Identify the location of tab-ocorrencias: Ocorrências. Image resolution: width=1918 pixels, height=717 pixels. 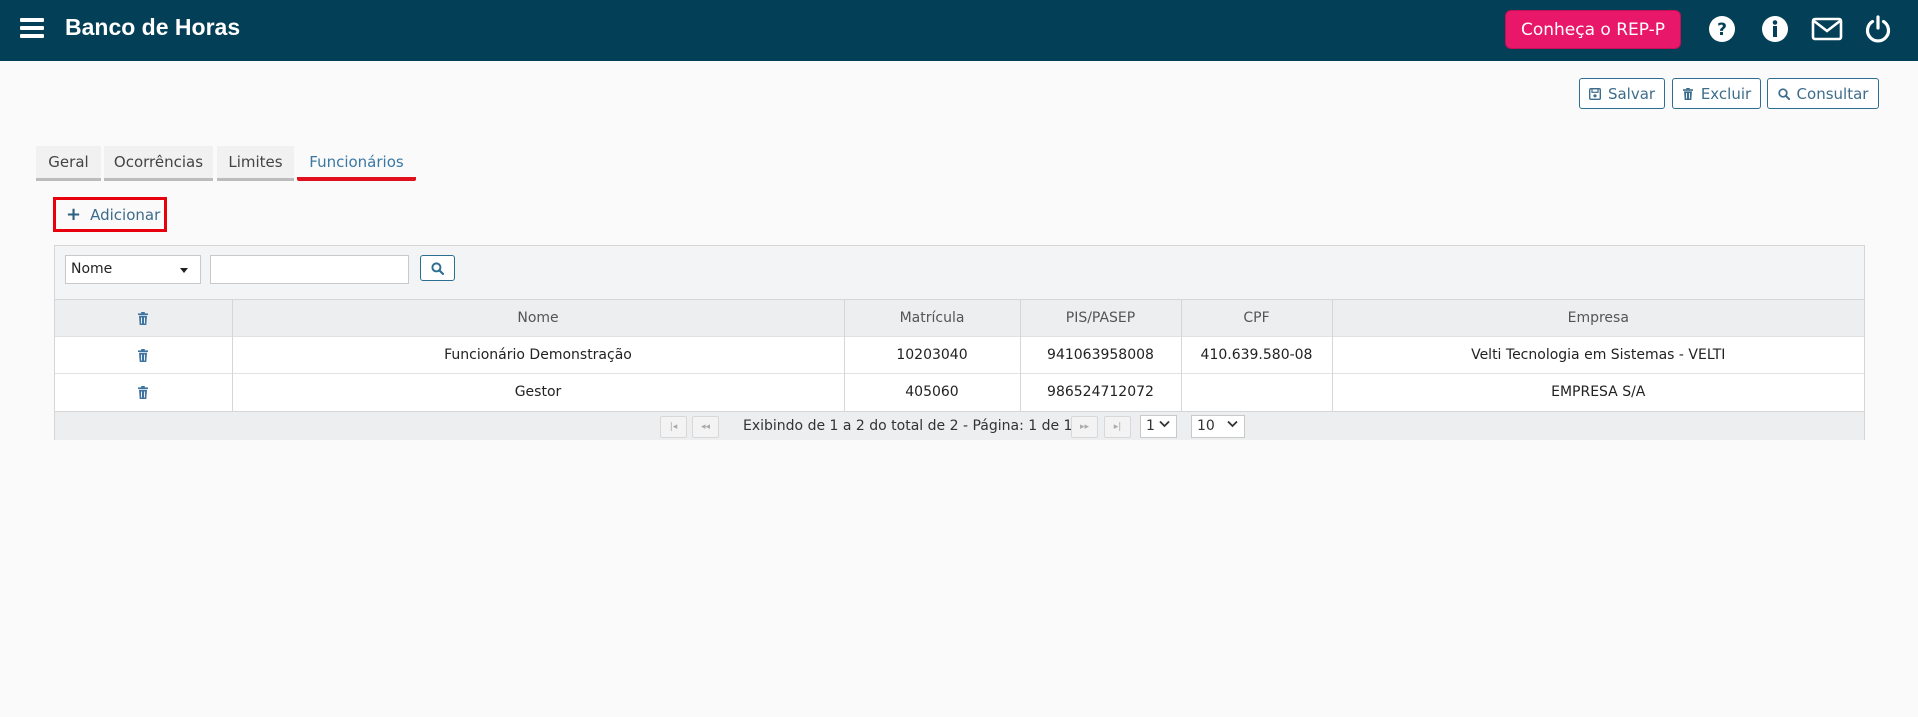
(158, 163).